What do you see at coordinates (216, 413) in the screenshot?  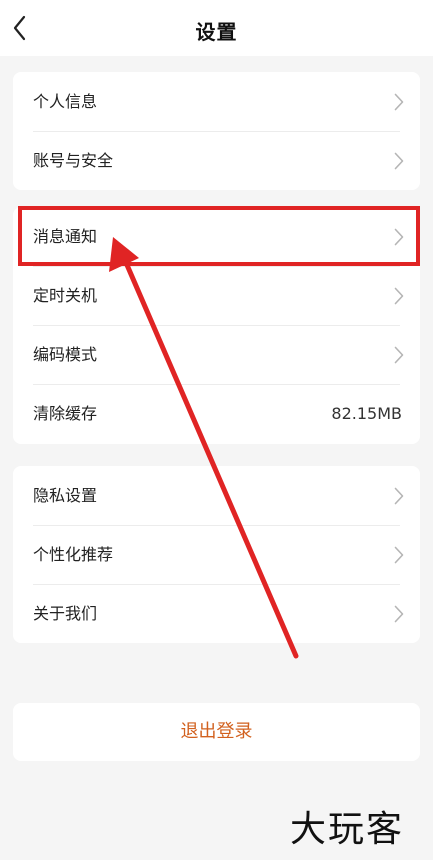 I see `settings-item-clear-cache: 清除缓存 82.15MB` at bounding box center [216, 413].